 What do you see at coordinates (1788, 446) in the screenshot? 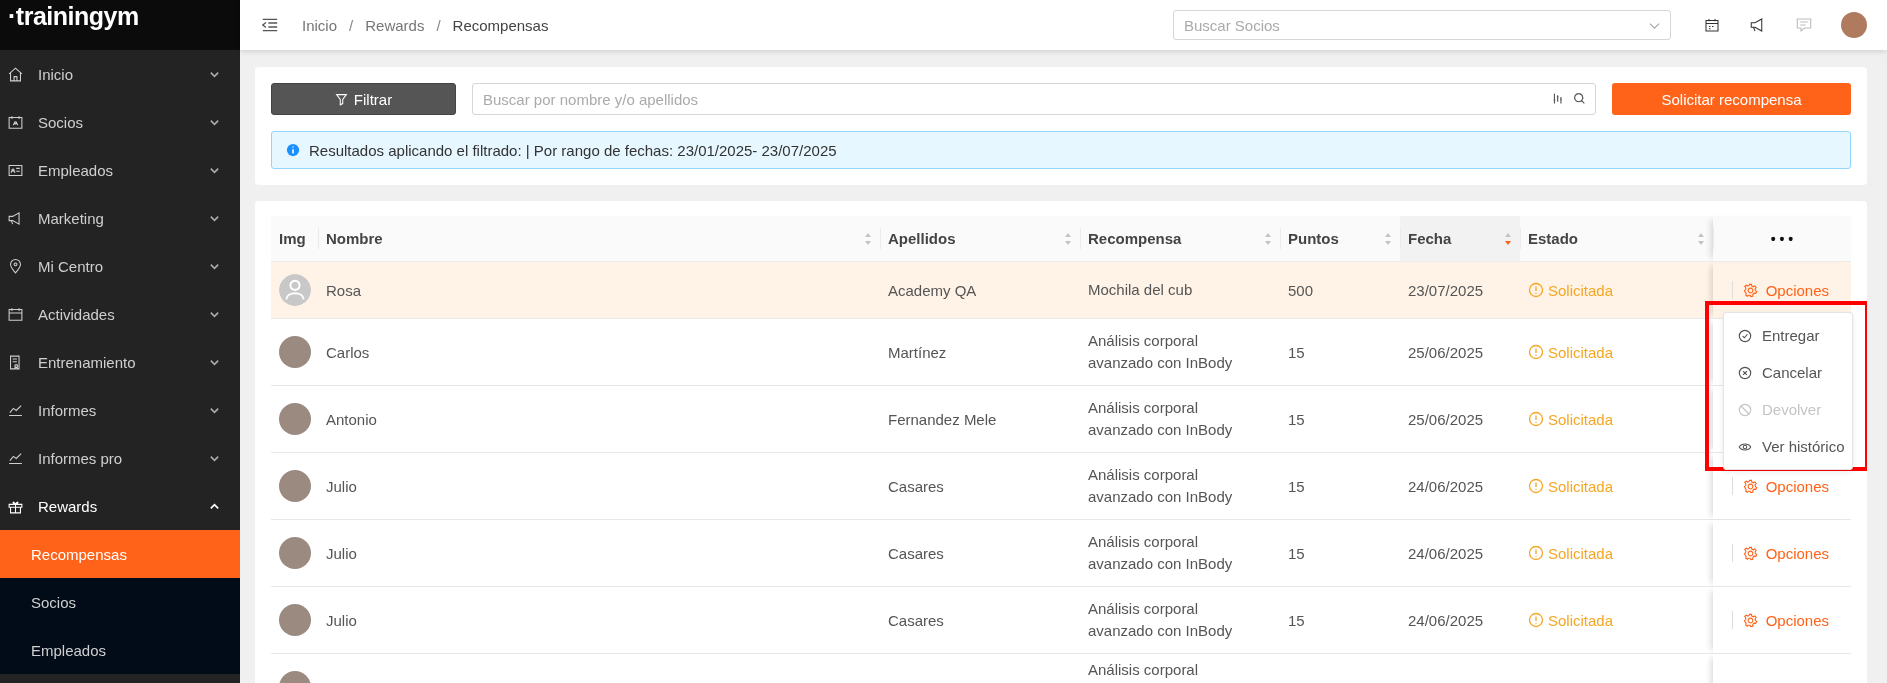
I see `menu-item: Ver histórico` at bounding box center [1788, 446].